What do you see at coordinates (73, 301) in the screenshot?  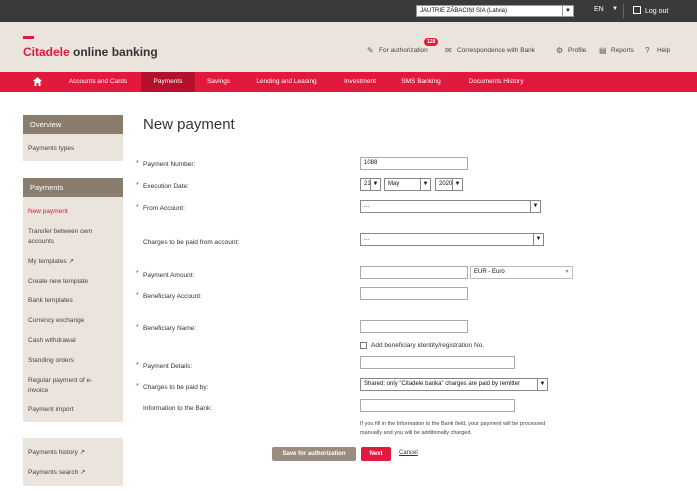 I see `sidebar-item-bank-templates: Bank templates` at bounding box center [73, 301].